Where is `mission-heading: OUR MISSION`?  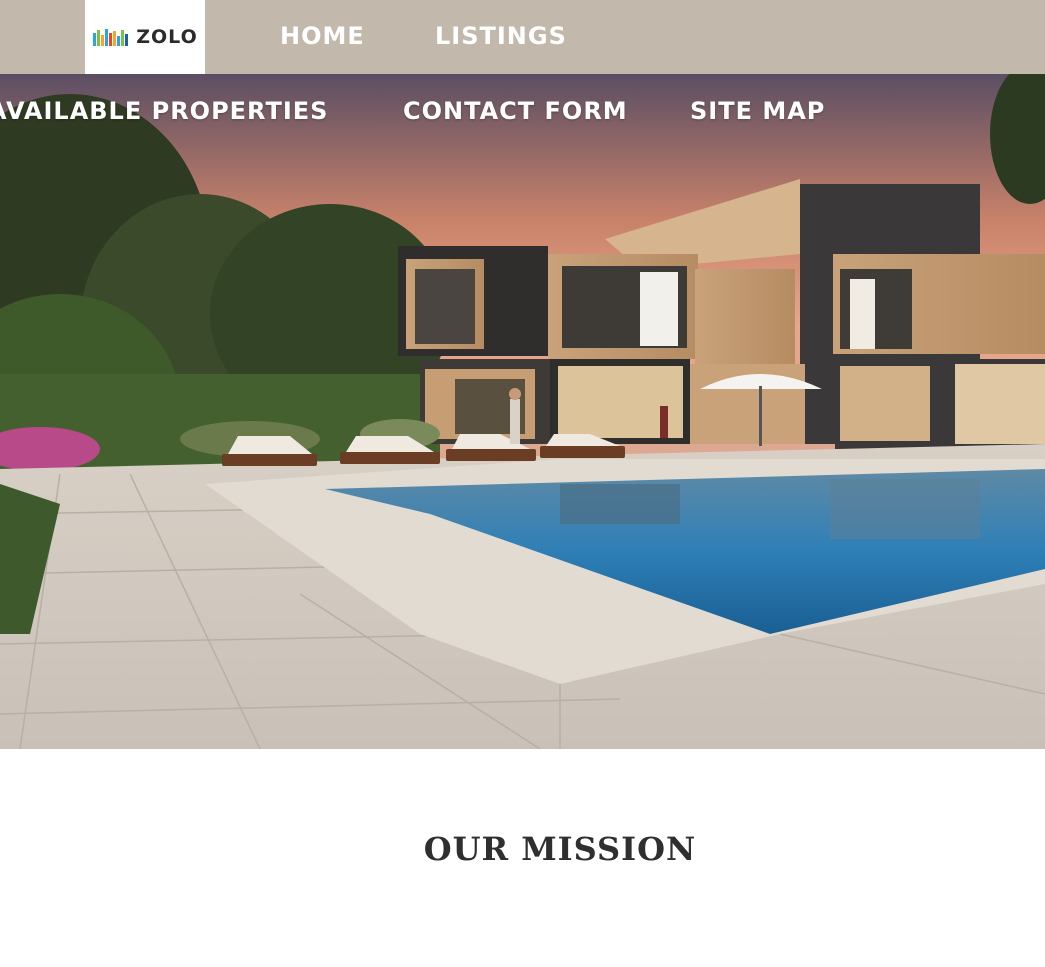
mission-heading: OUR MISSION is located at coordinates (560, 849).